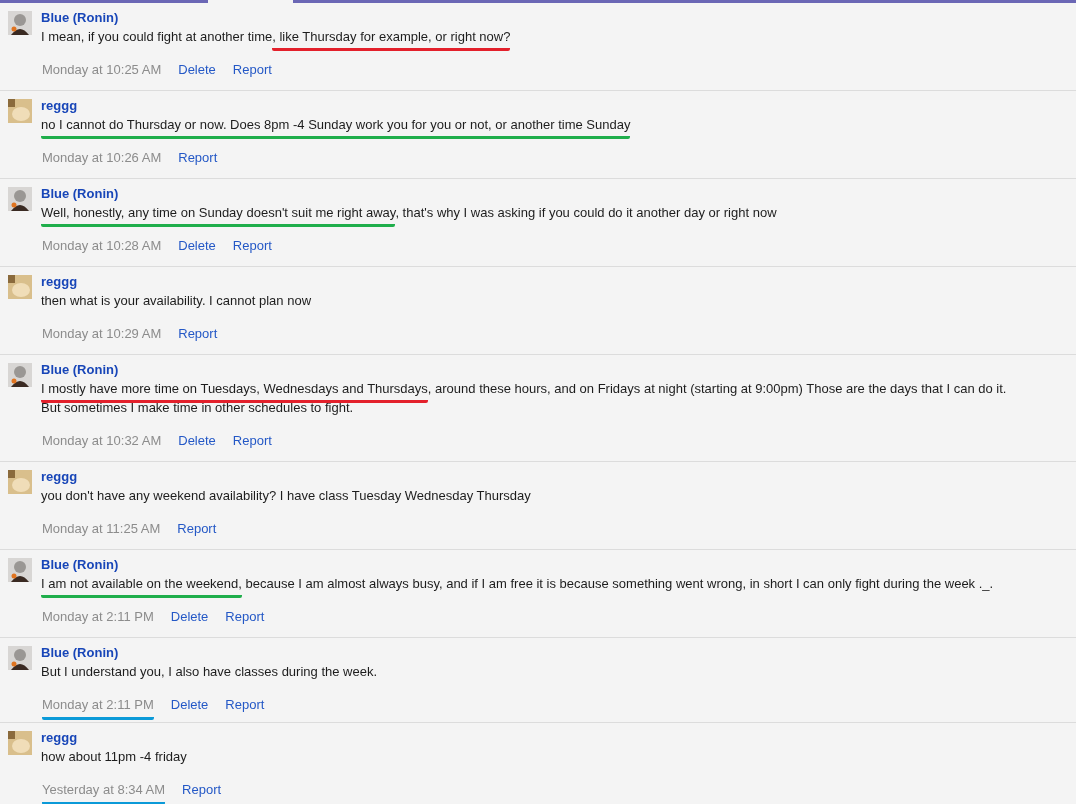  What do you see at coordinates (102, 70) in the screenshot?
I see `timestamp: Monday at 10:25 AM` at bounding box center [102, 70].